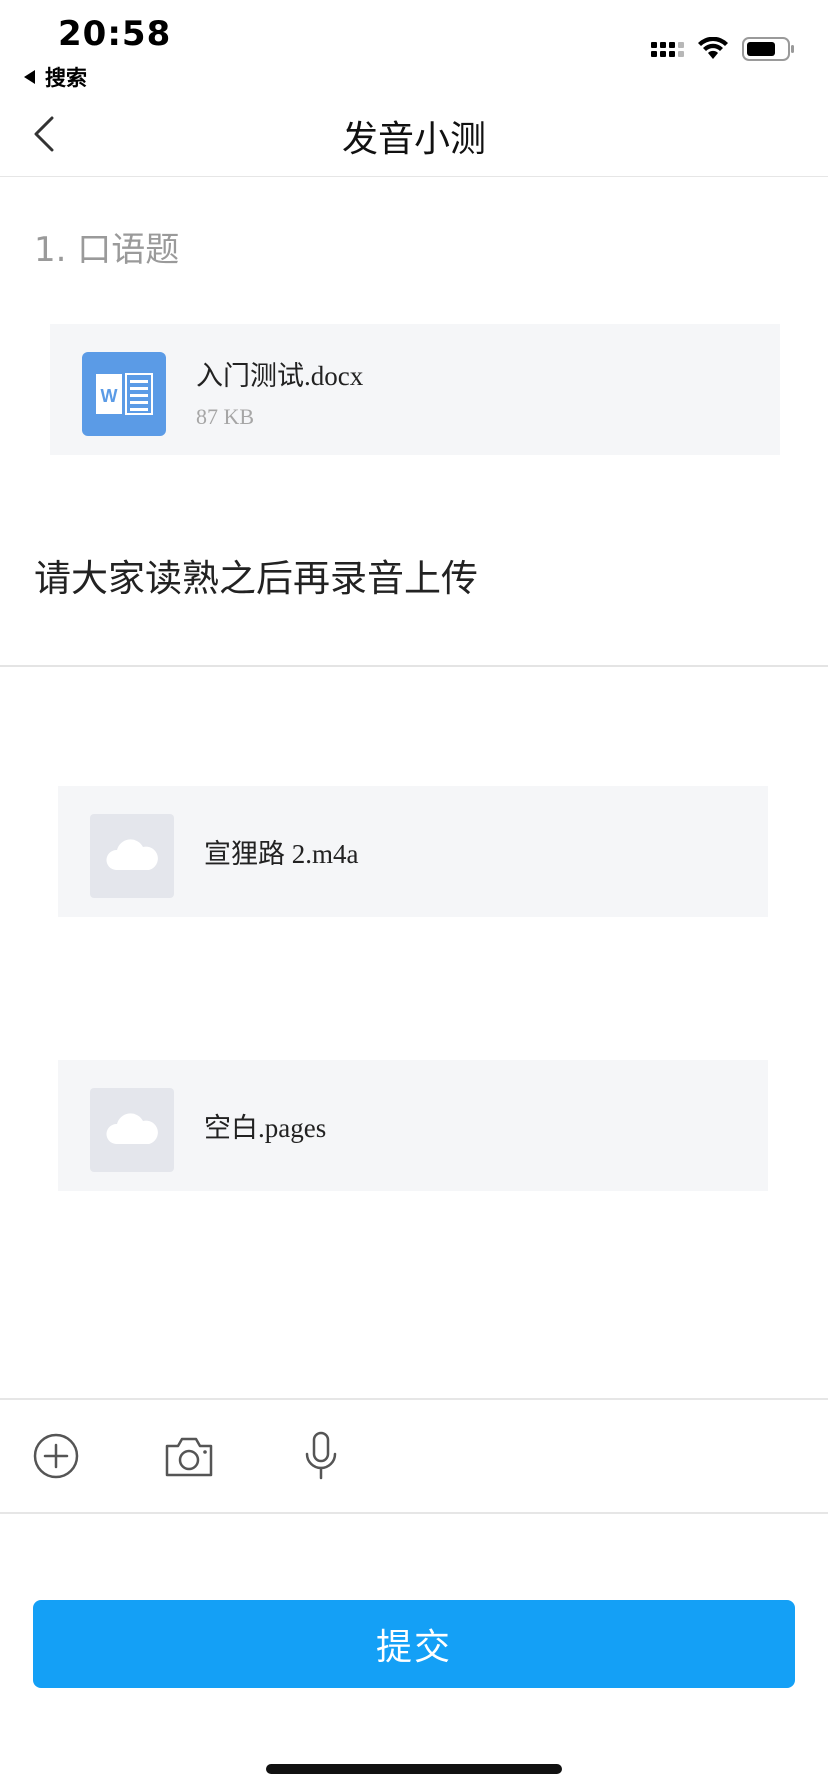 The image size is (828, 1792). Describe the element at coordinates (414, 666) in the screenshot. I see `divider` at that location.